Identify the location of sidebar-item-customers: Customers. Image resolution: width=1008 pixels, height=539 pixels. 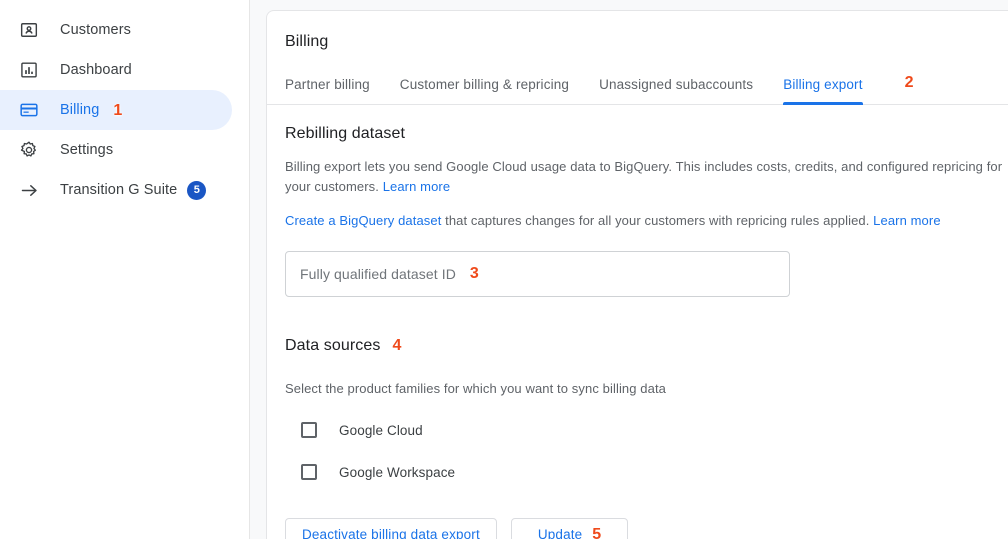
(116, 30).